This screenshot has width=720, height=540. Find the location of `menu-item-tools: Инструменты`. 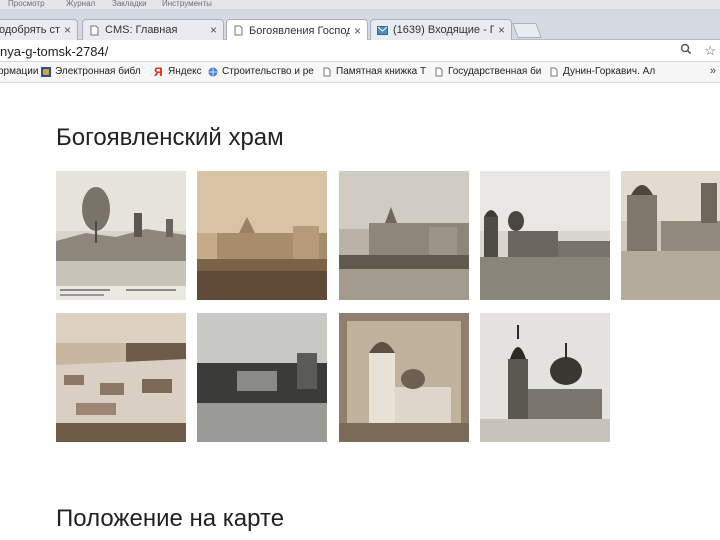

menu-item-tools: Инструменты is located at coordinates (187, 4).